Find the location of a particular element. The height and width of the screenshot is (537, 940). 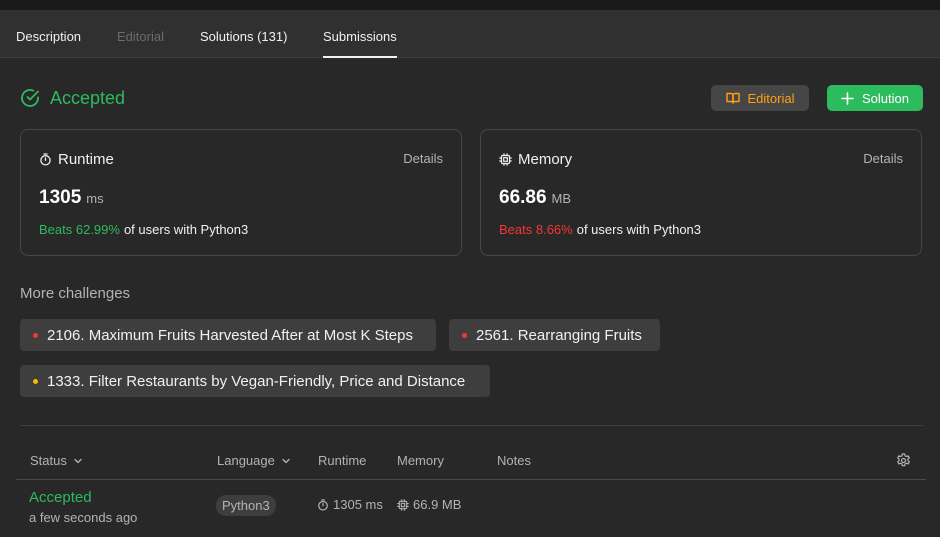

runtime-title-label: Runtime is located at coordinates (86, 159).